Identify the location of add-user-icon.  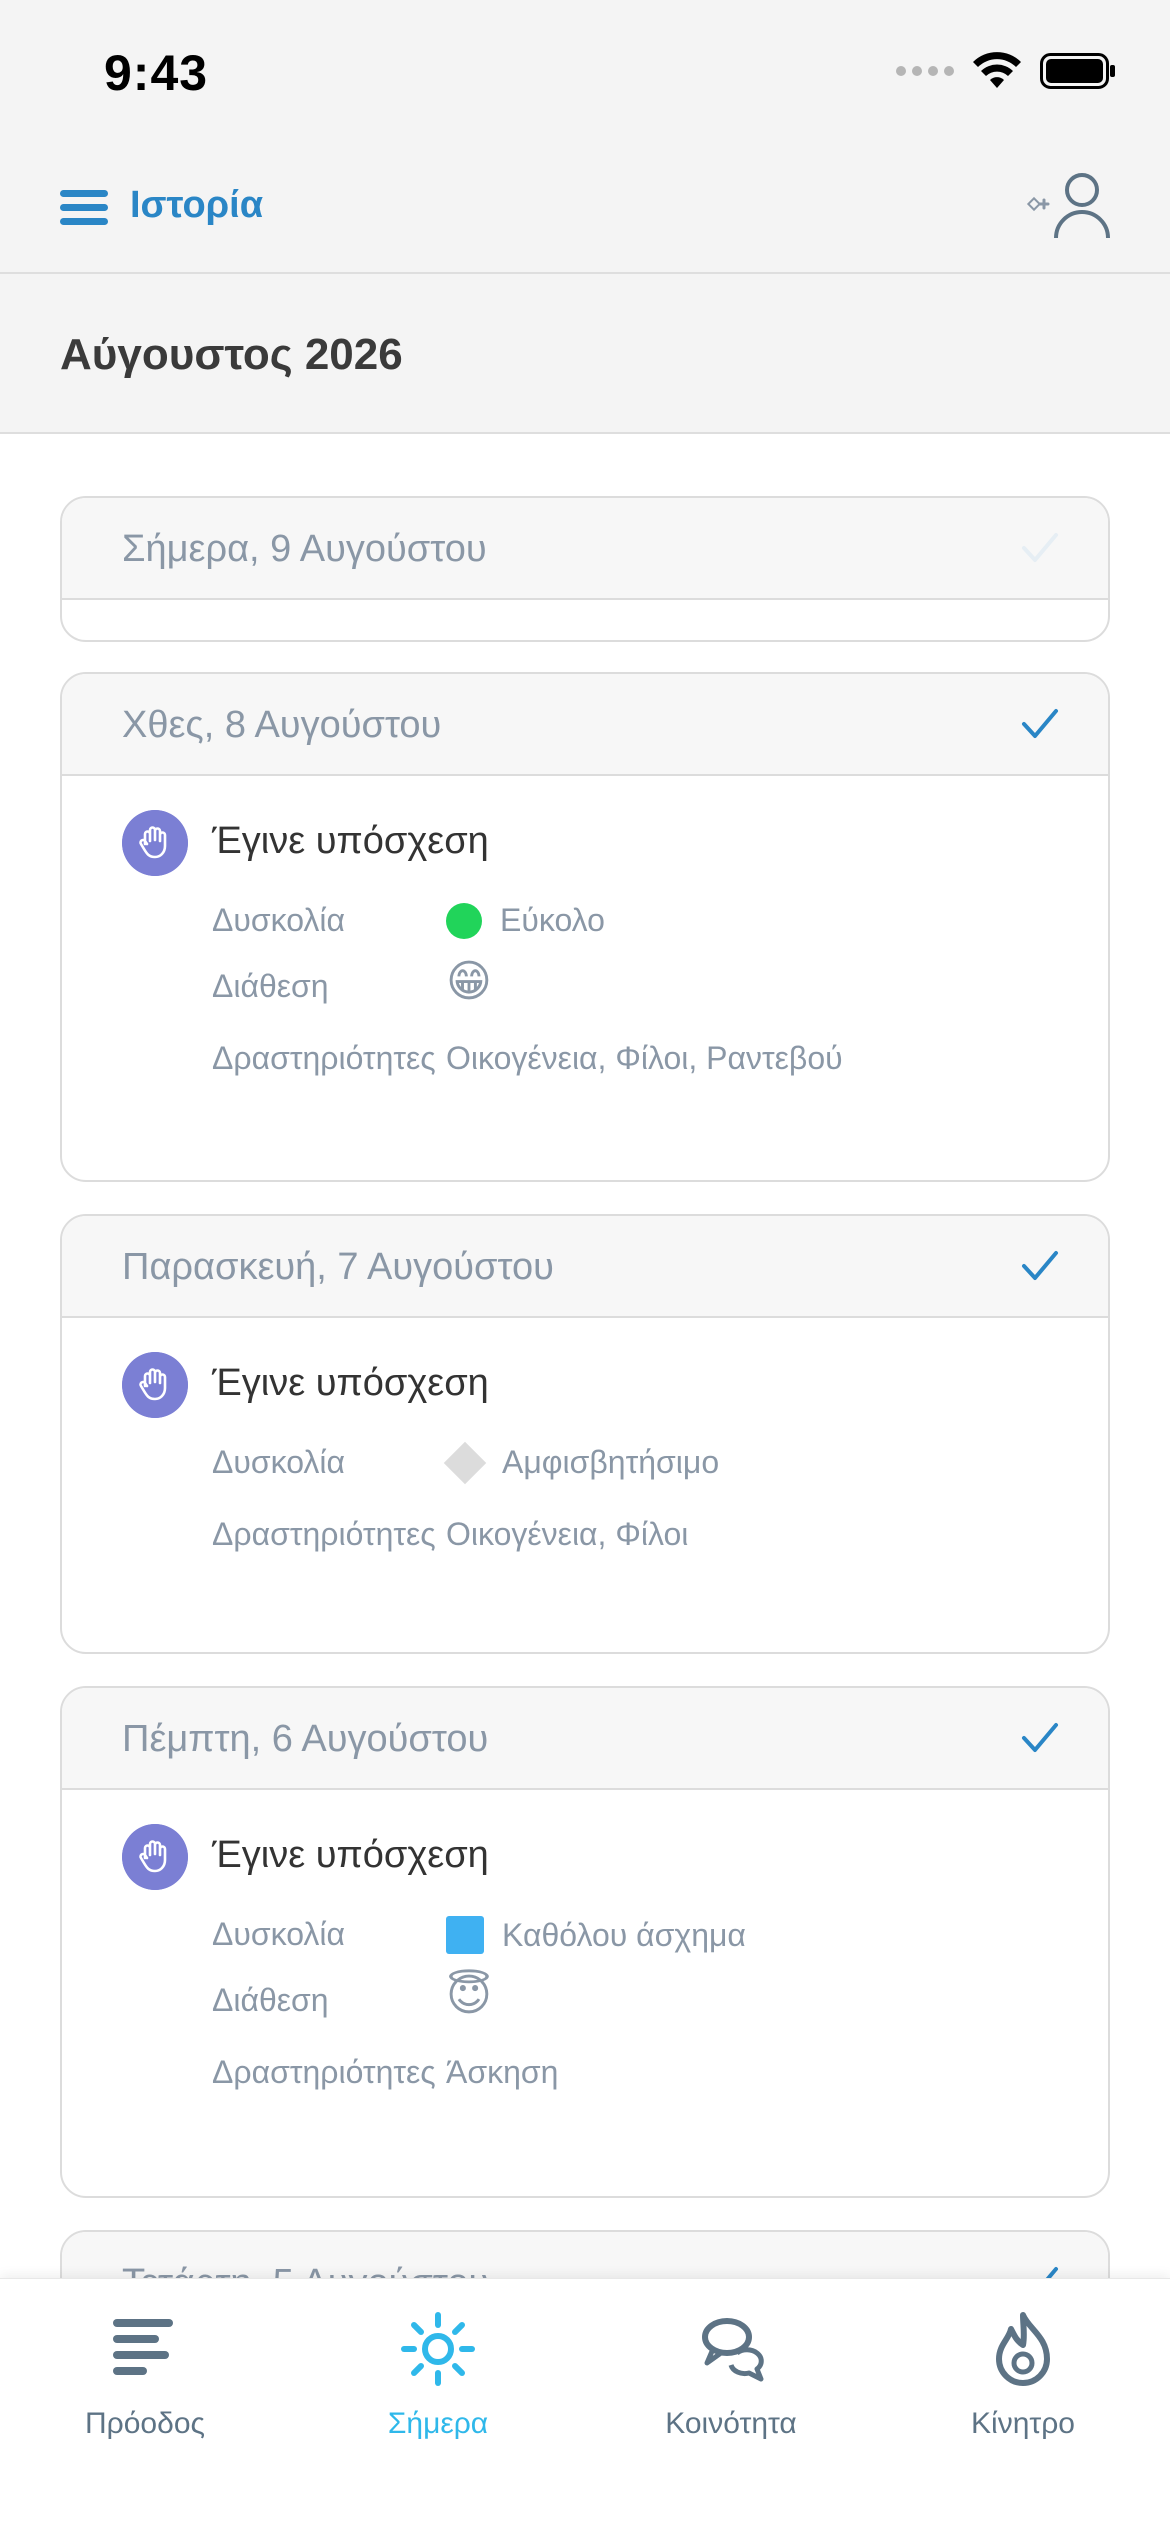
(1070, 205).